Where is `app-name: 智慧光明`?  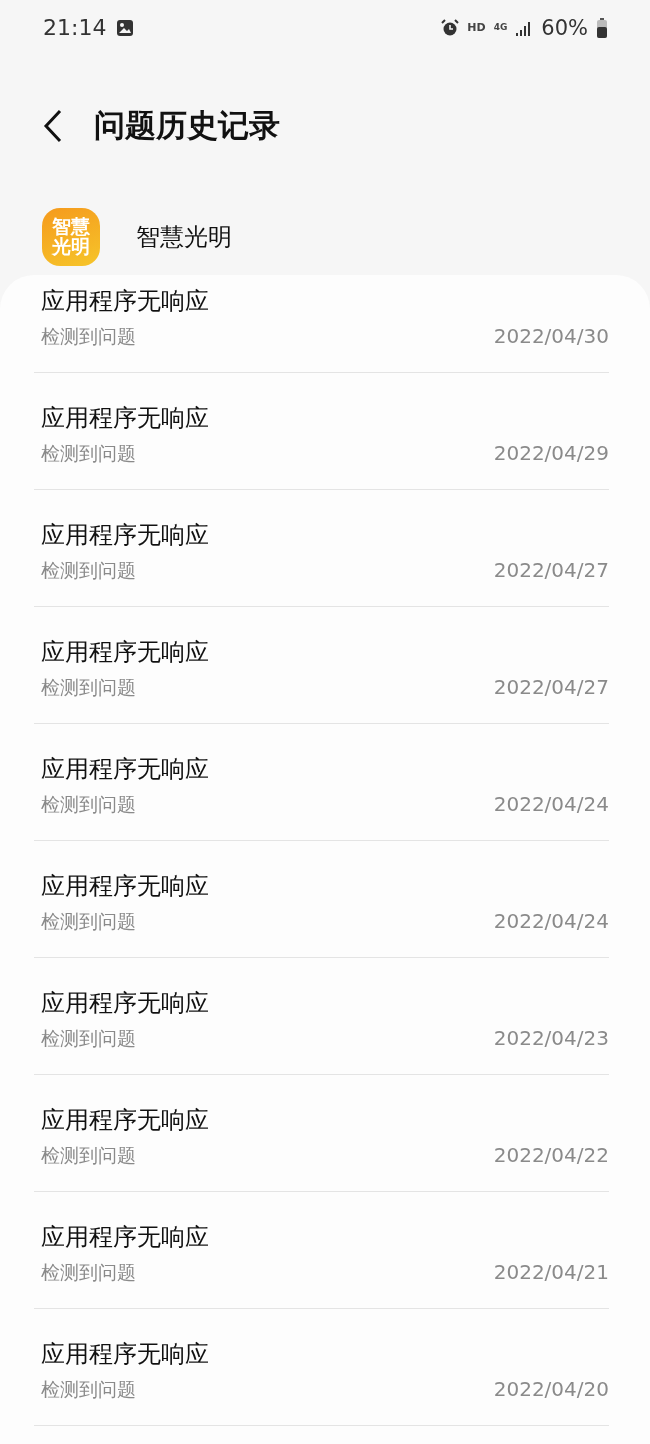
app-name: 智慧光明 is located at coordinates (184, 237).